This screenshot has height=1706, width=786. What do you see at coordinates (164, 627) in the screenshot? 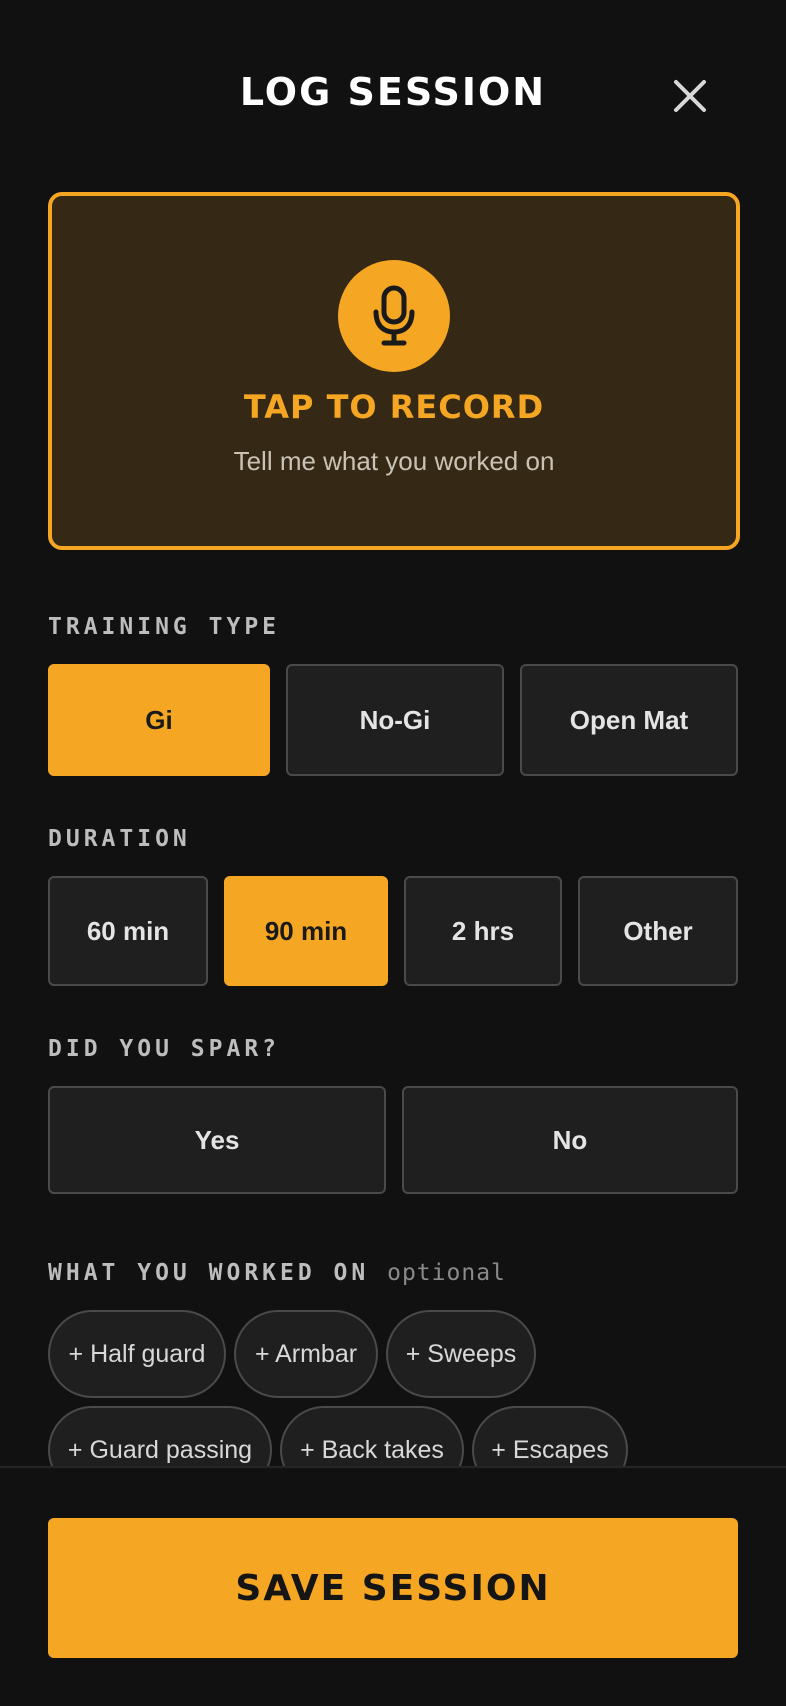
I see `training-type-label: TRAINING TYPE` at bounding box center [164, 627].